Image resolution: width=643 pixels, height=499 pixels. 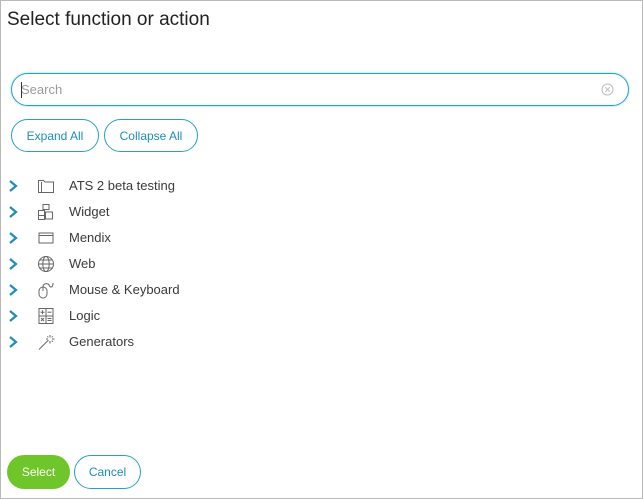 I want to click on search-box, so click(x=320, y=89).